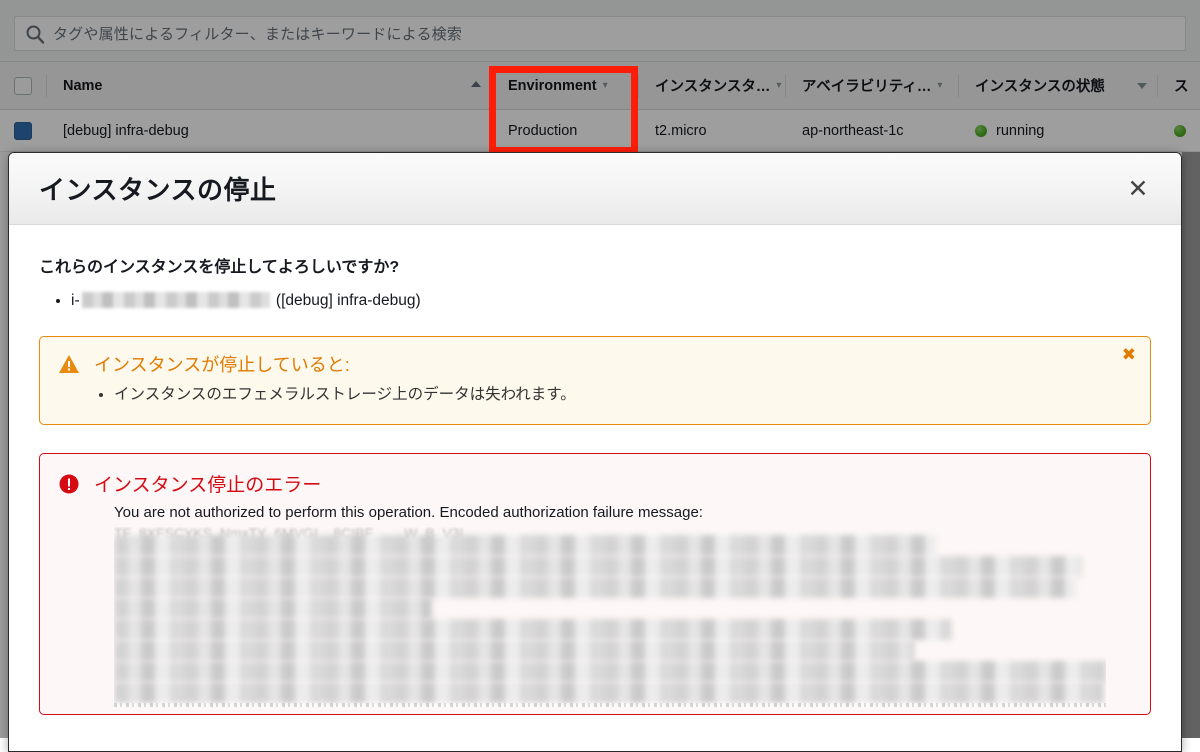 The height and width of the screenshot is (752, 1200). I want to click on page-title: インスタンスの停止, so click(158, 190).